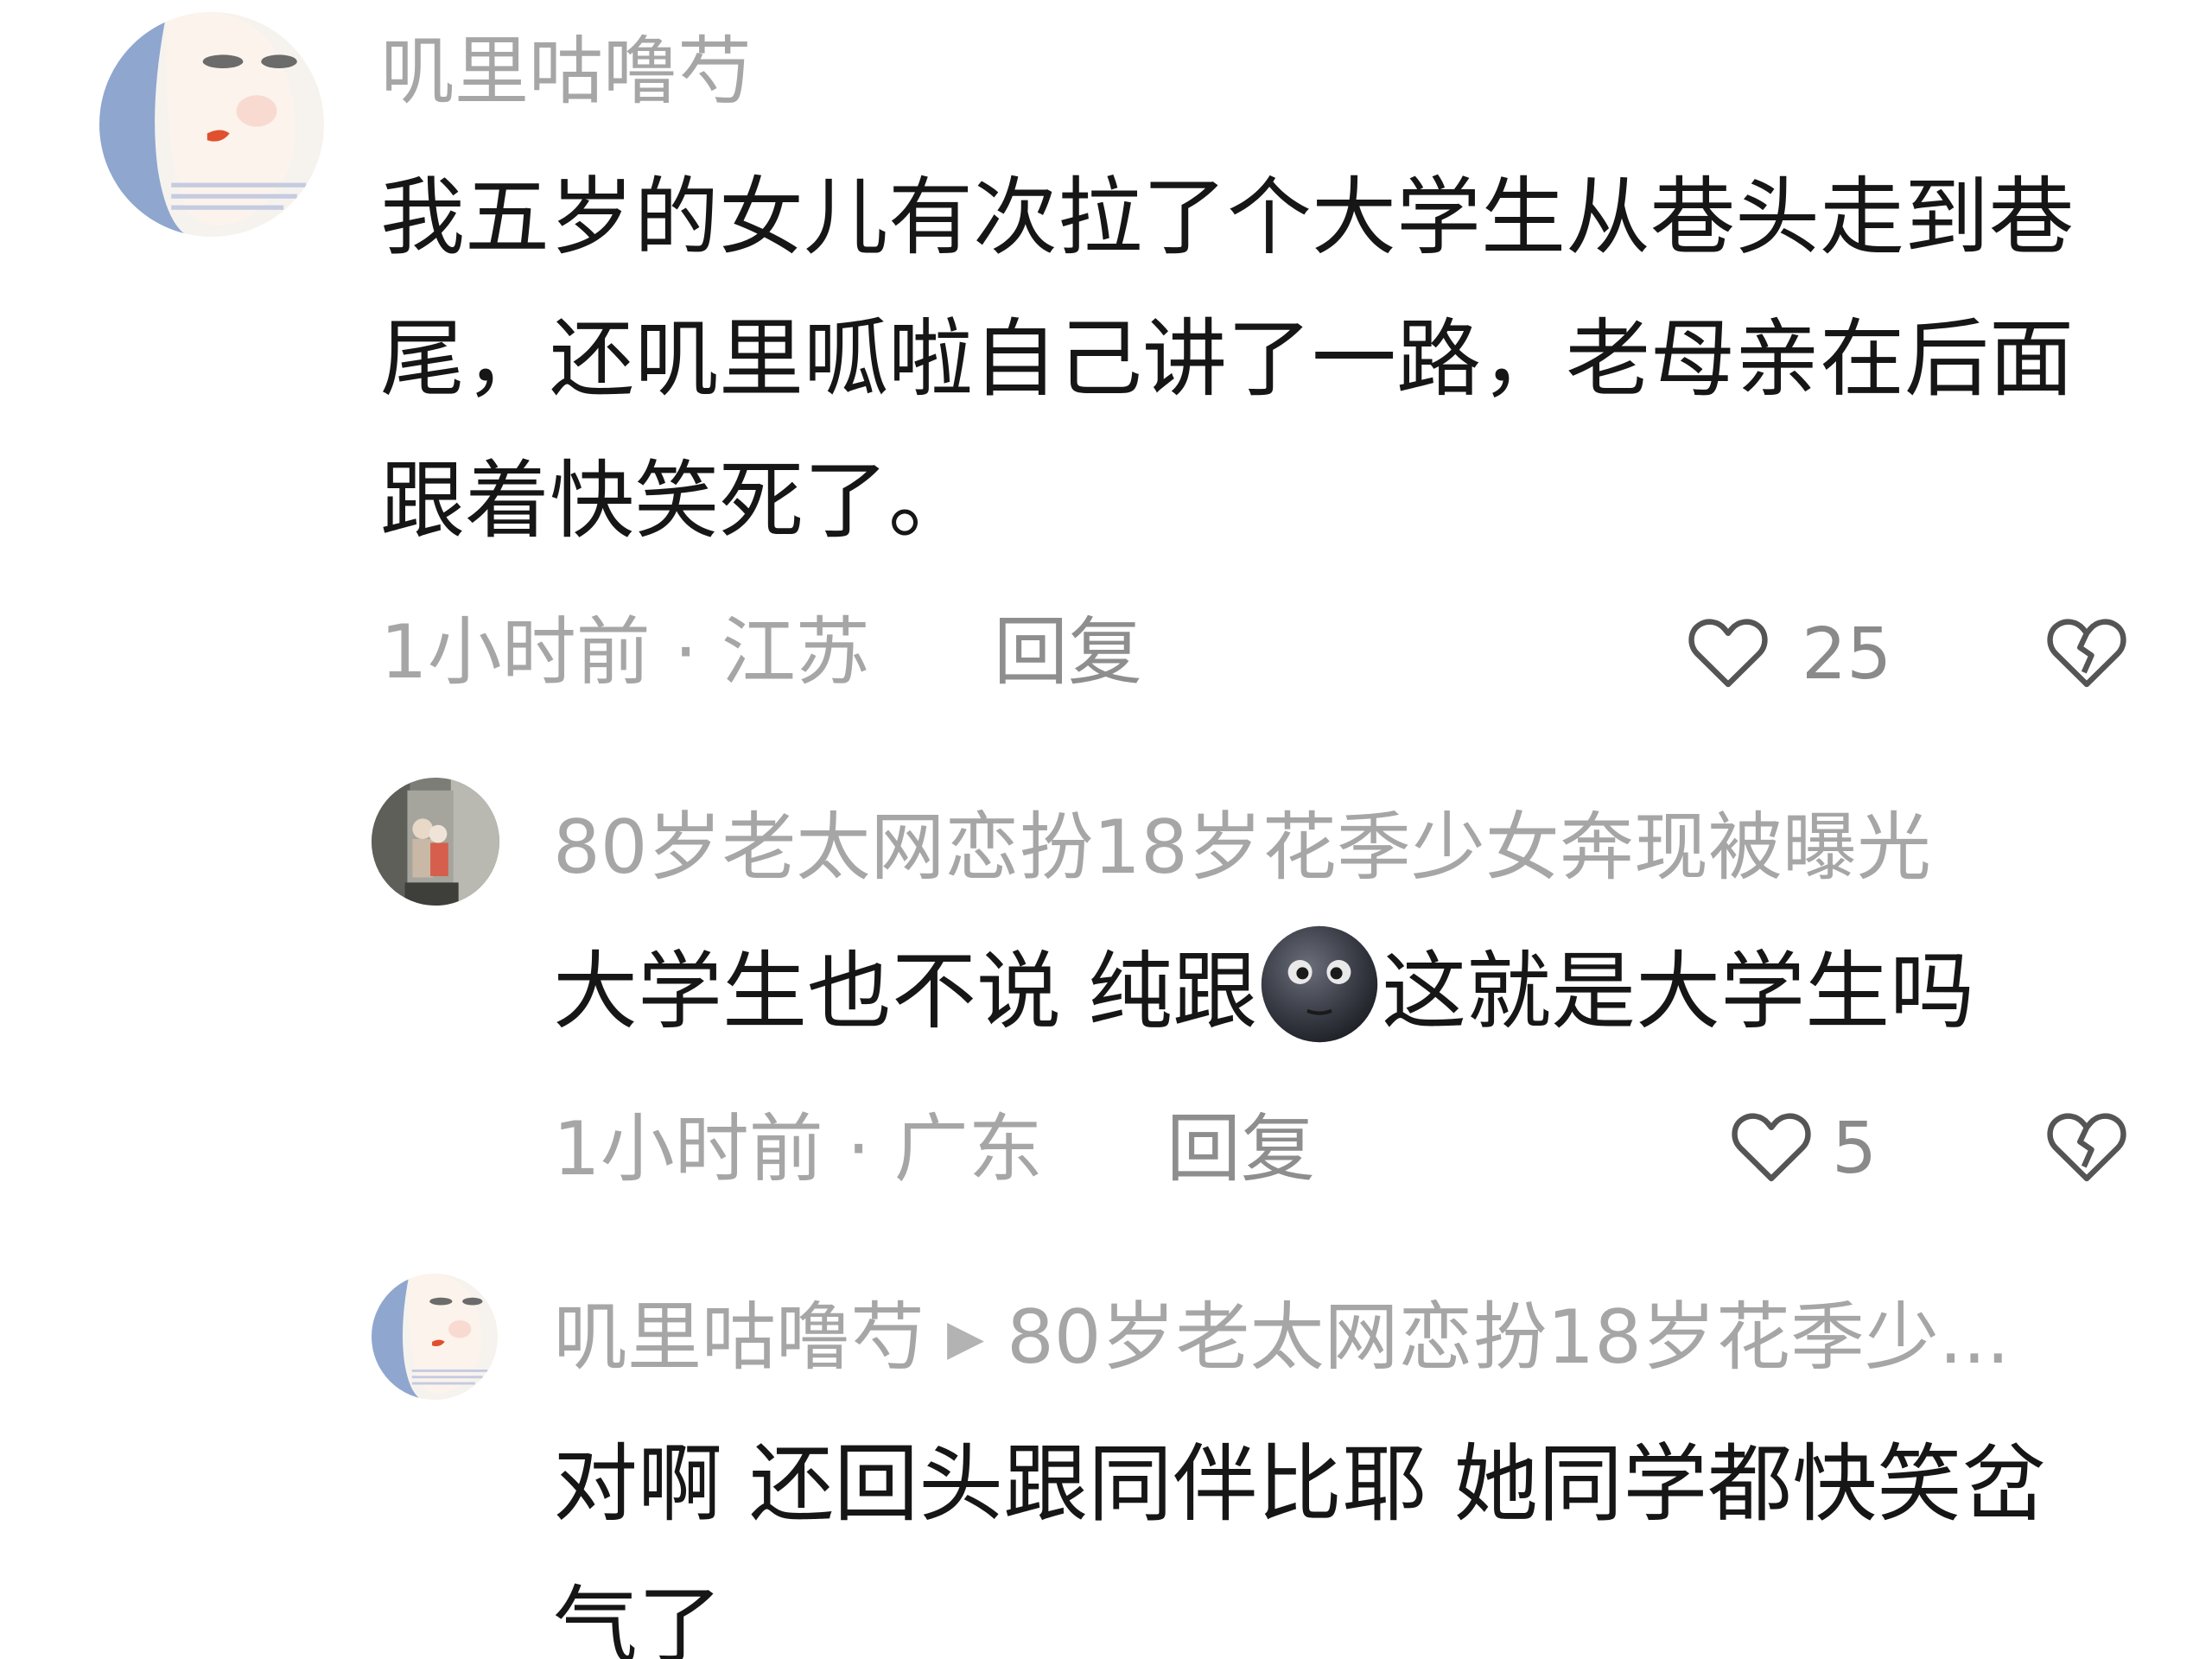 This screenshot has width=2212, height=1659. I want to click on play-arrow-icon: ▶, so click(966, 1338).